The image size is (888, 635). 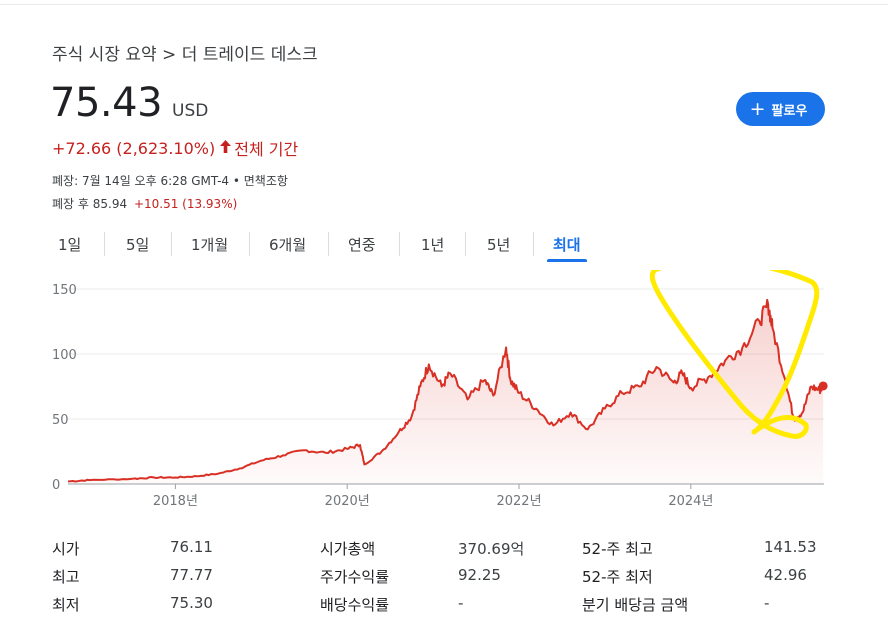 What do you see at coordinates (355, 605) in the screenshot?
I see `stat-label: 배당수익률` at bounding box center [355, 605].